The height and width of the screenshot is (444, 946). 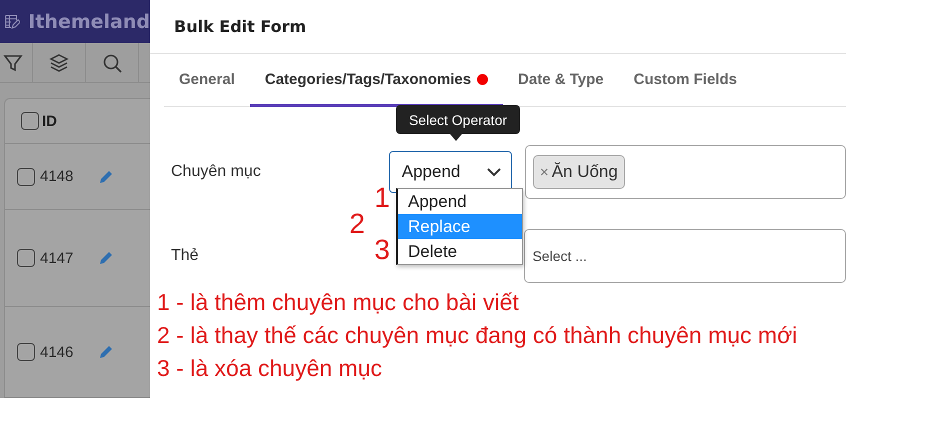 What do you see at coordinates (357, 224) in the screenshot?
I see `annotation-number: 2` at bounding box center [357, 224].